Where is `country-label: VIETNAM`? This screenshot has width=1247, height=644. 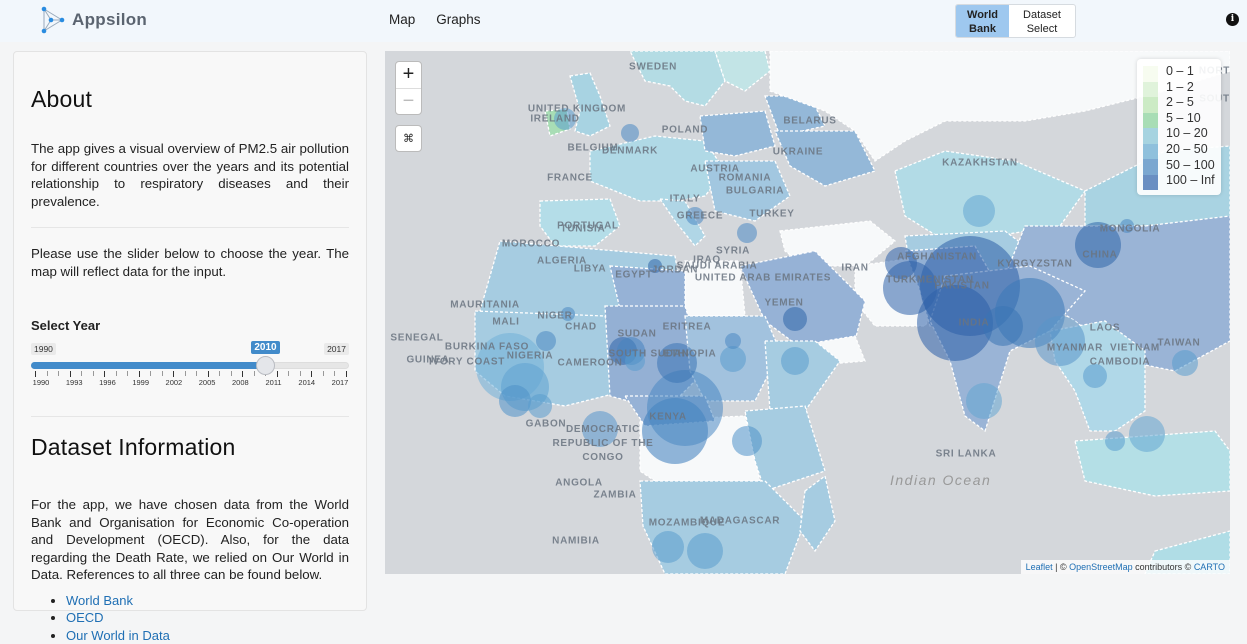
country-label: VIETNAM is located at coordinates (1135, 348).